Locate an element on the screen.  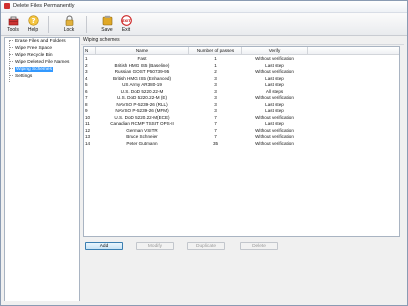
save-button: Save is located at coordinates (107, 24).